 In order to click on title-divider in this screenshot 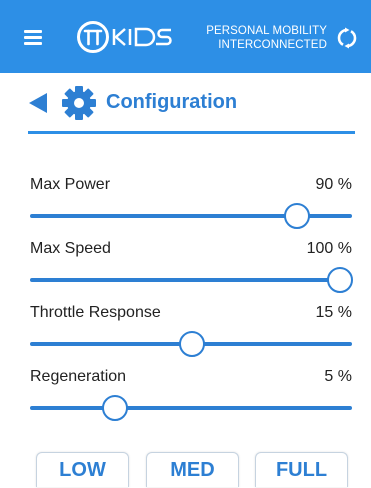, I will do `click(191, 132)`.